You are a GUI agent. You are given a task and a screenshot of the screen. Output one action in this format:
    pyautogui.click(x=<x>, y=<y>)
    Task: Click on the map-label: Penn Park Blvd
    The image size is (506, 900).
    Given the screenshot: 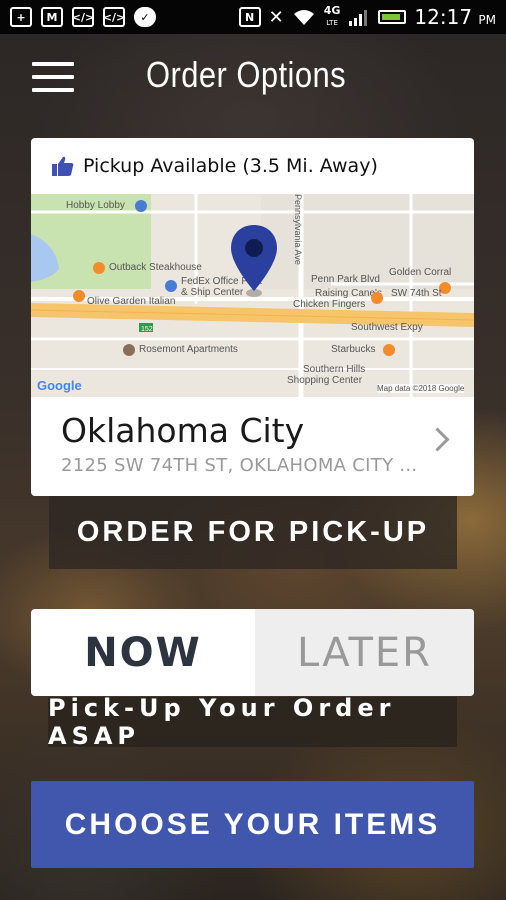 What is the action you would take?
    pyautogui.click(x=345, y=279)
    